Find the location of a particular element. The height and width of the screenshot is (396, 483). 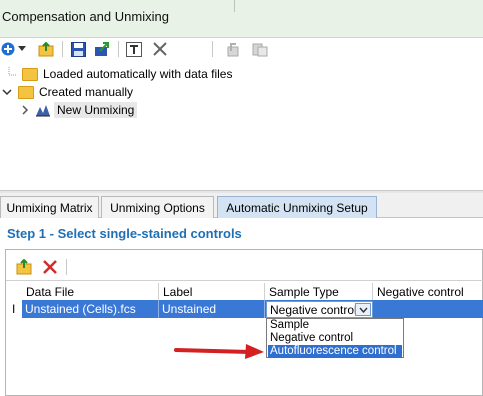

unmixing-chart-icon is located at coordinates (43, 111).